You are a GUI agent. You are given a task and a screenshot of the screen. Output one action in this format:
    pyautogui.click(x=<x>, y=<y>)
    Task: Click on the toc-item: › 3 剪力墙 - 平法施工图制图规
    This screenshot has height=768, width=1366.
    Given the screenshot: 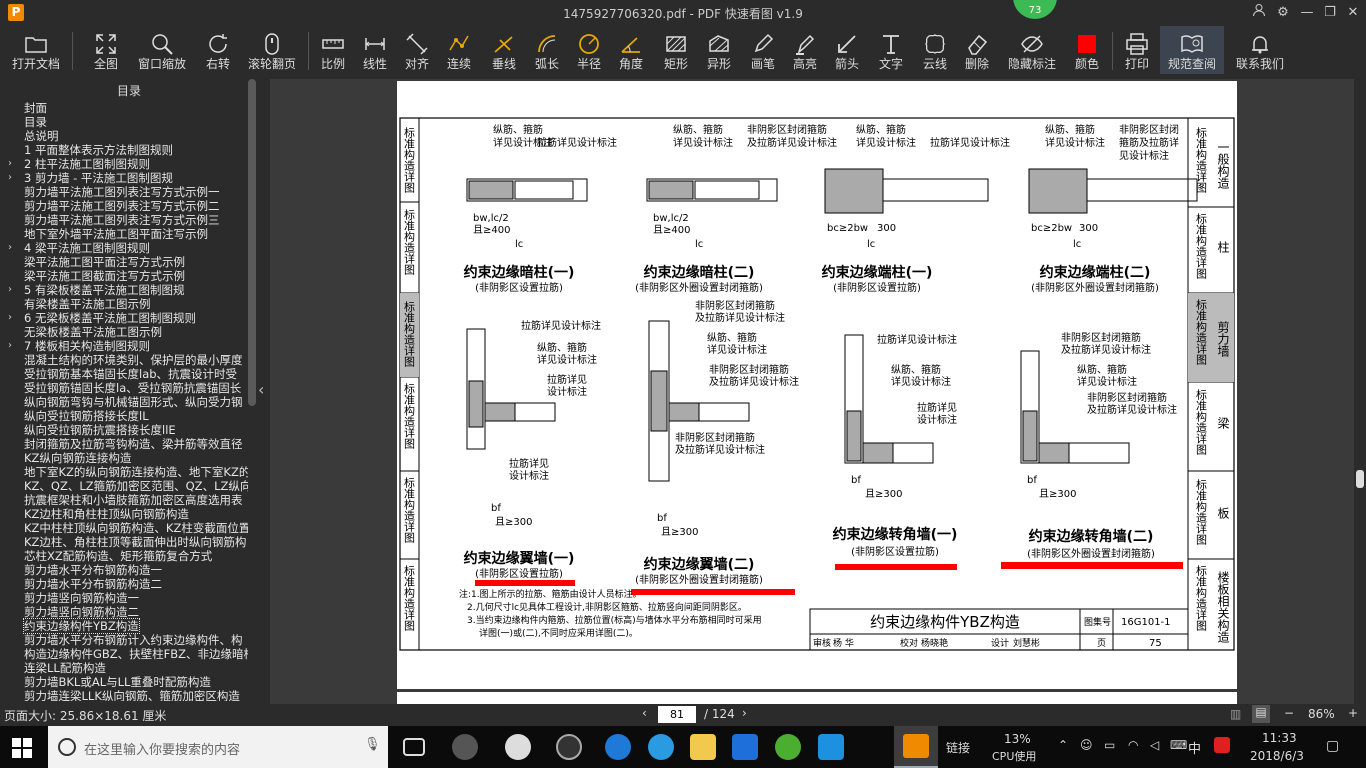 What is the action you would take?
    pyautogui.click(x=124, y=178)
    